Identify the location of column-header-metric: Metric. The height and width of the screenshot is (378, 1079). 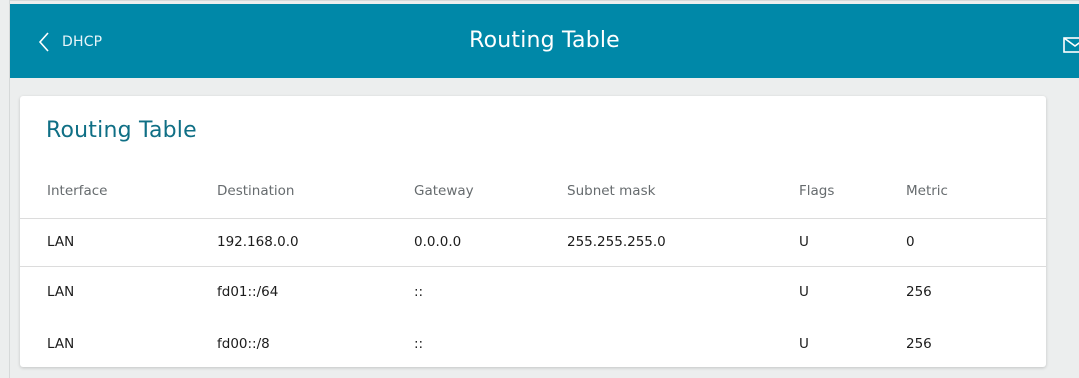
(927, 191).